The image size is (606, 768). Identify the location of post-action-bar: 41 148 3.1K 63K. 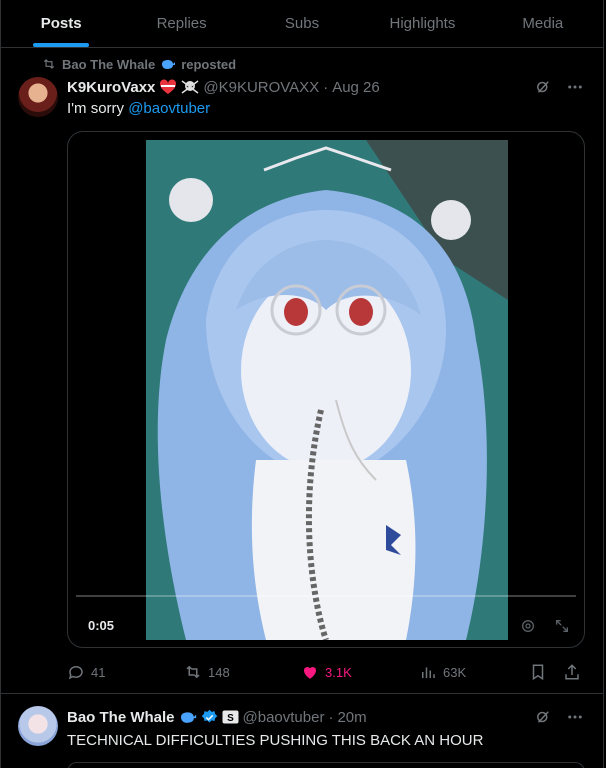
(326, 672).